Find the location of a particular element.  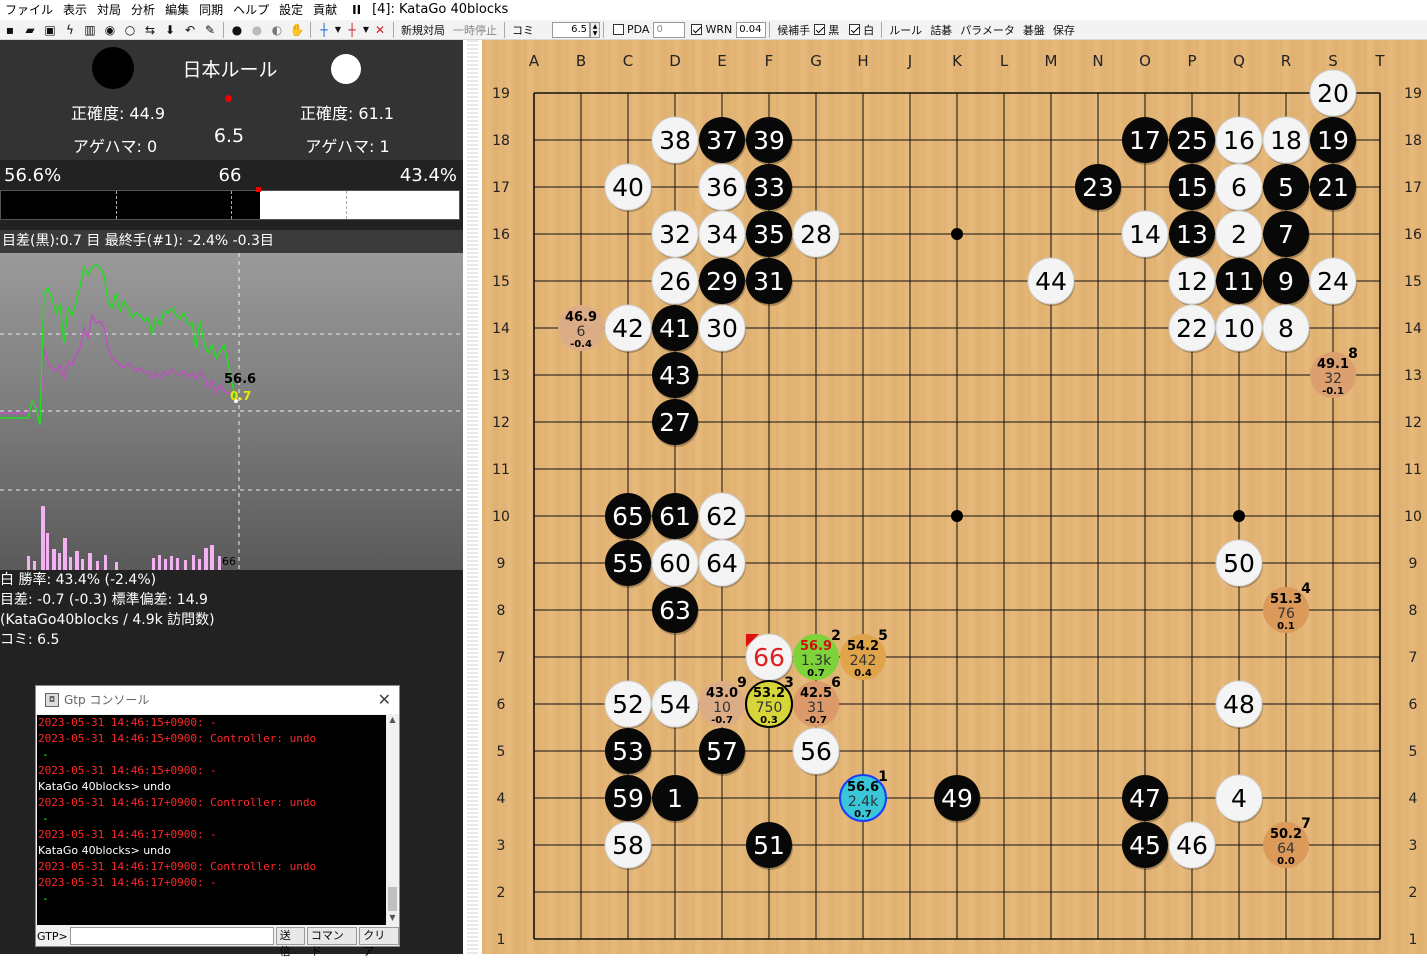

black-stone: 13 is located at coordinates (1192, 235).